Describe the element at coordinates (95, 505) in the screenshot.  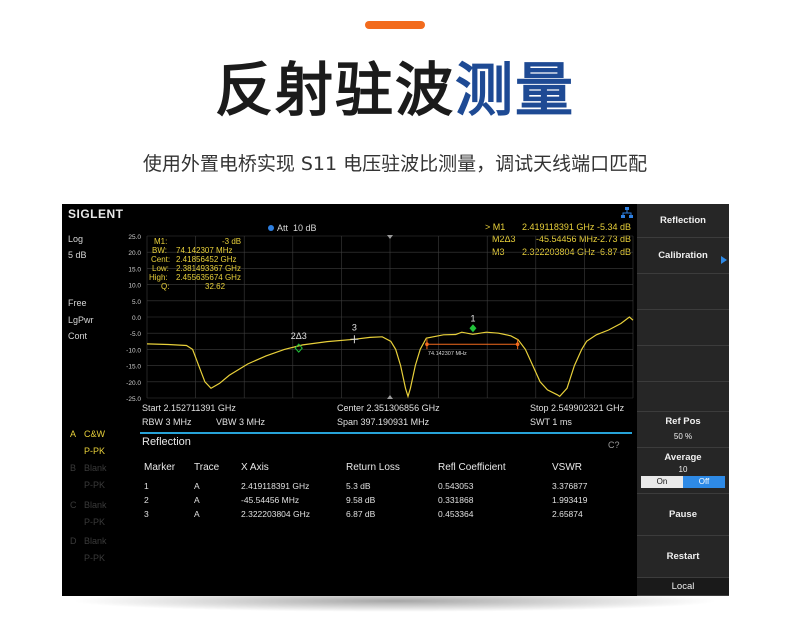
I see `trace-c-name: Blank` at that location.